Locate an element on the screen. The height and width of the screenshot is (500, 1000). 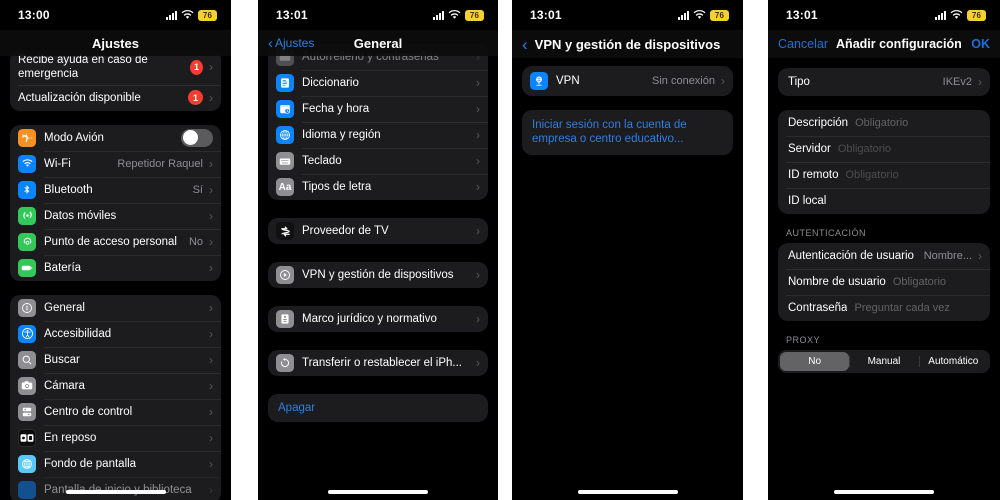
field-type: Tipo IKEv2 › is located at coordinates (884, 82).